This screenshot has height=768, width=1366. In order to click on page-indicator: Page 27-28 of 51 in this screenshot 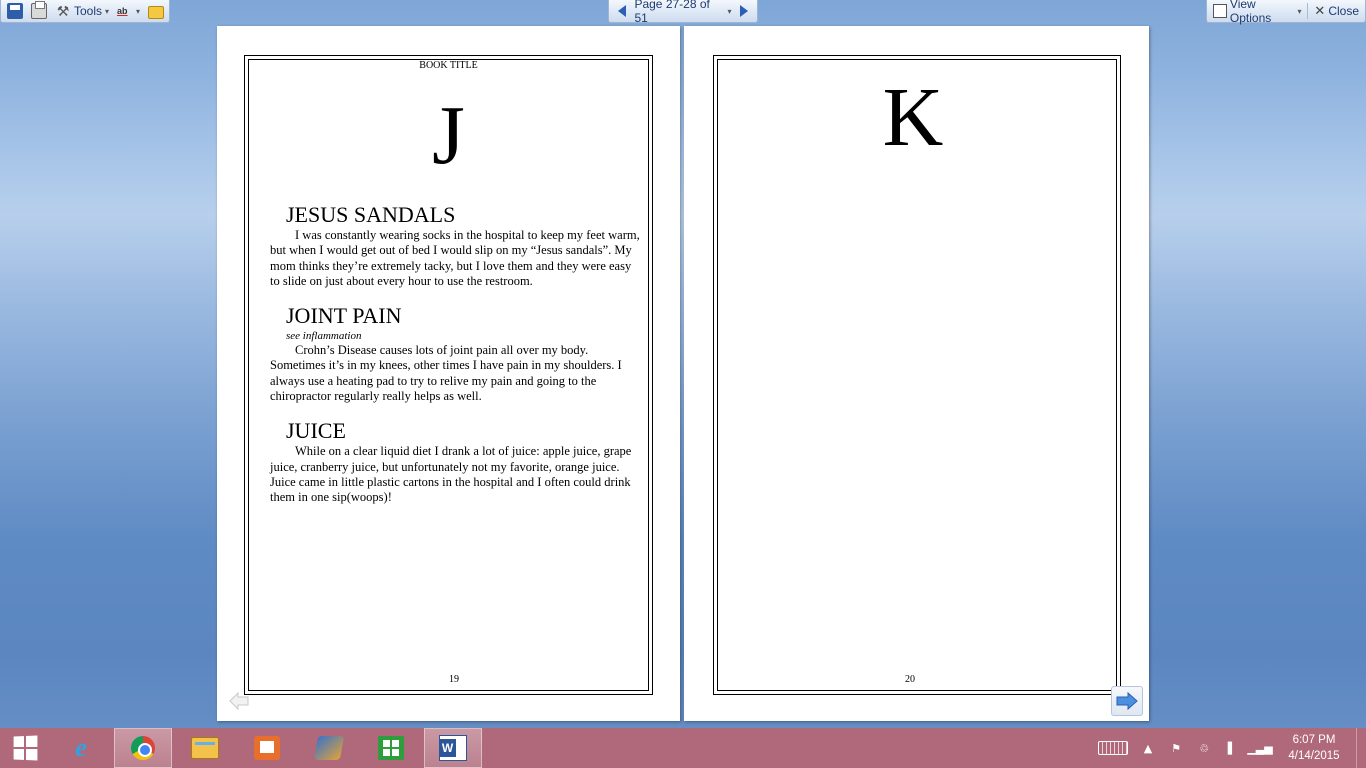, I will do `click(672, 12)`.